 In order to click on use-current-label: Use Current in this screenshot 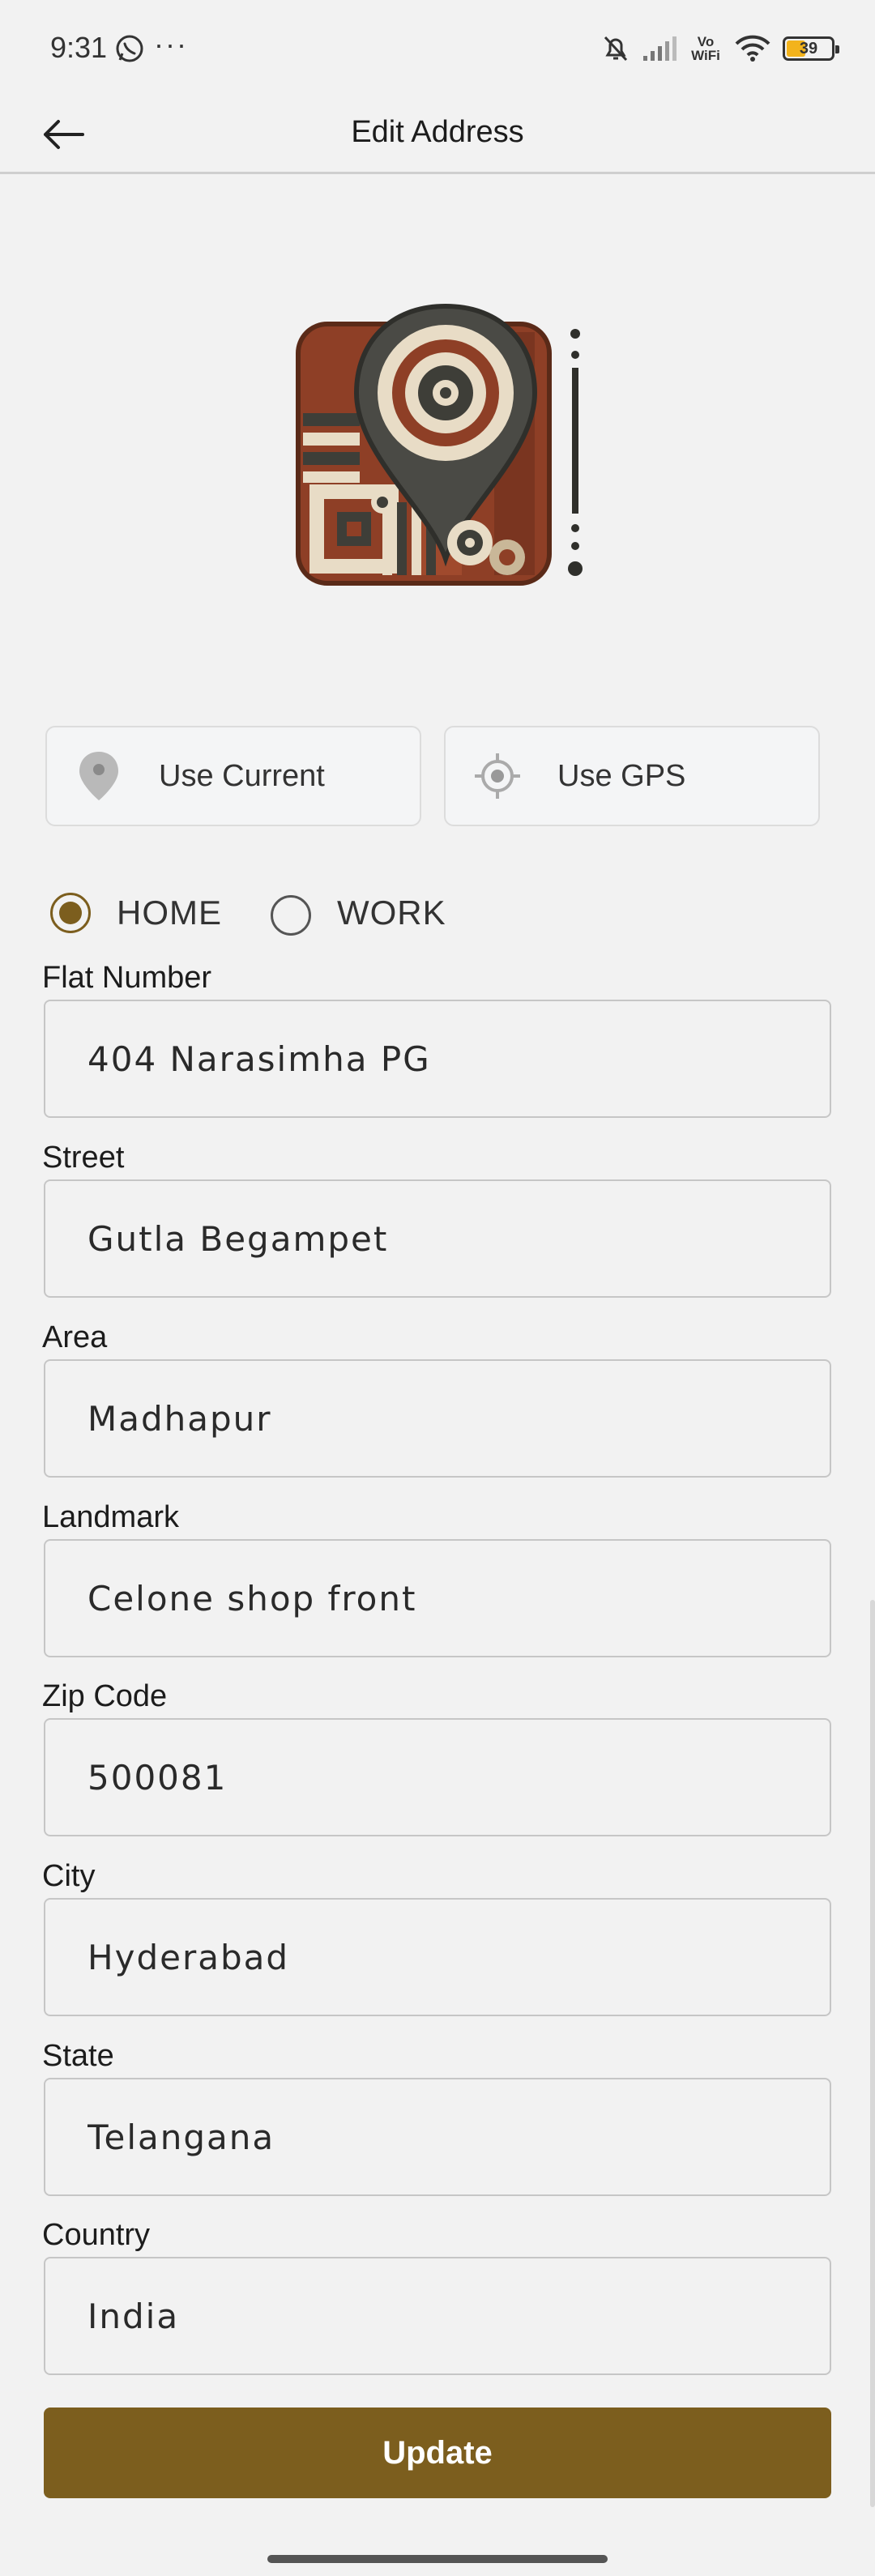, I will do `click(242, 775)`.